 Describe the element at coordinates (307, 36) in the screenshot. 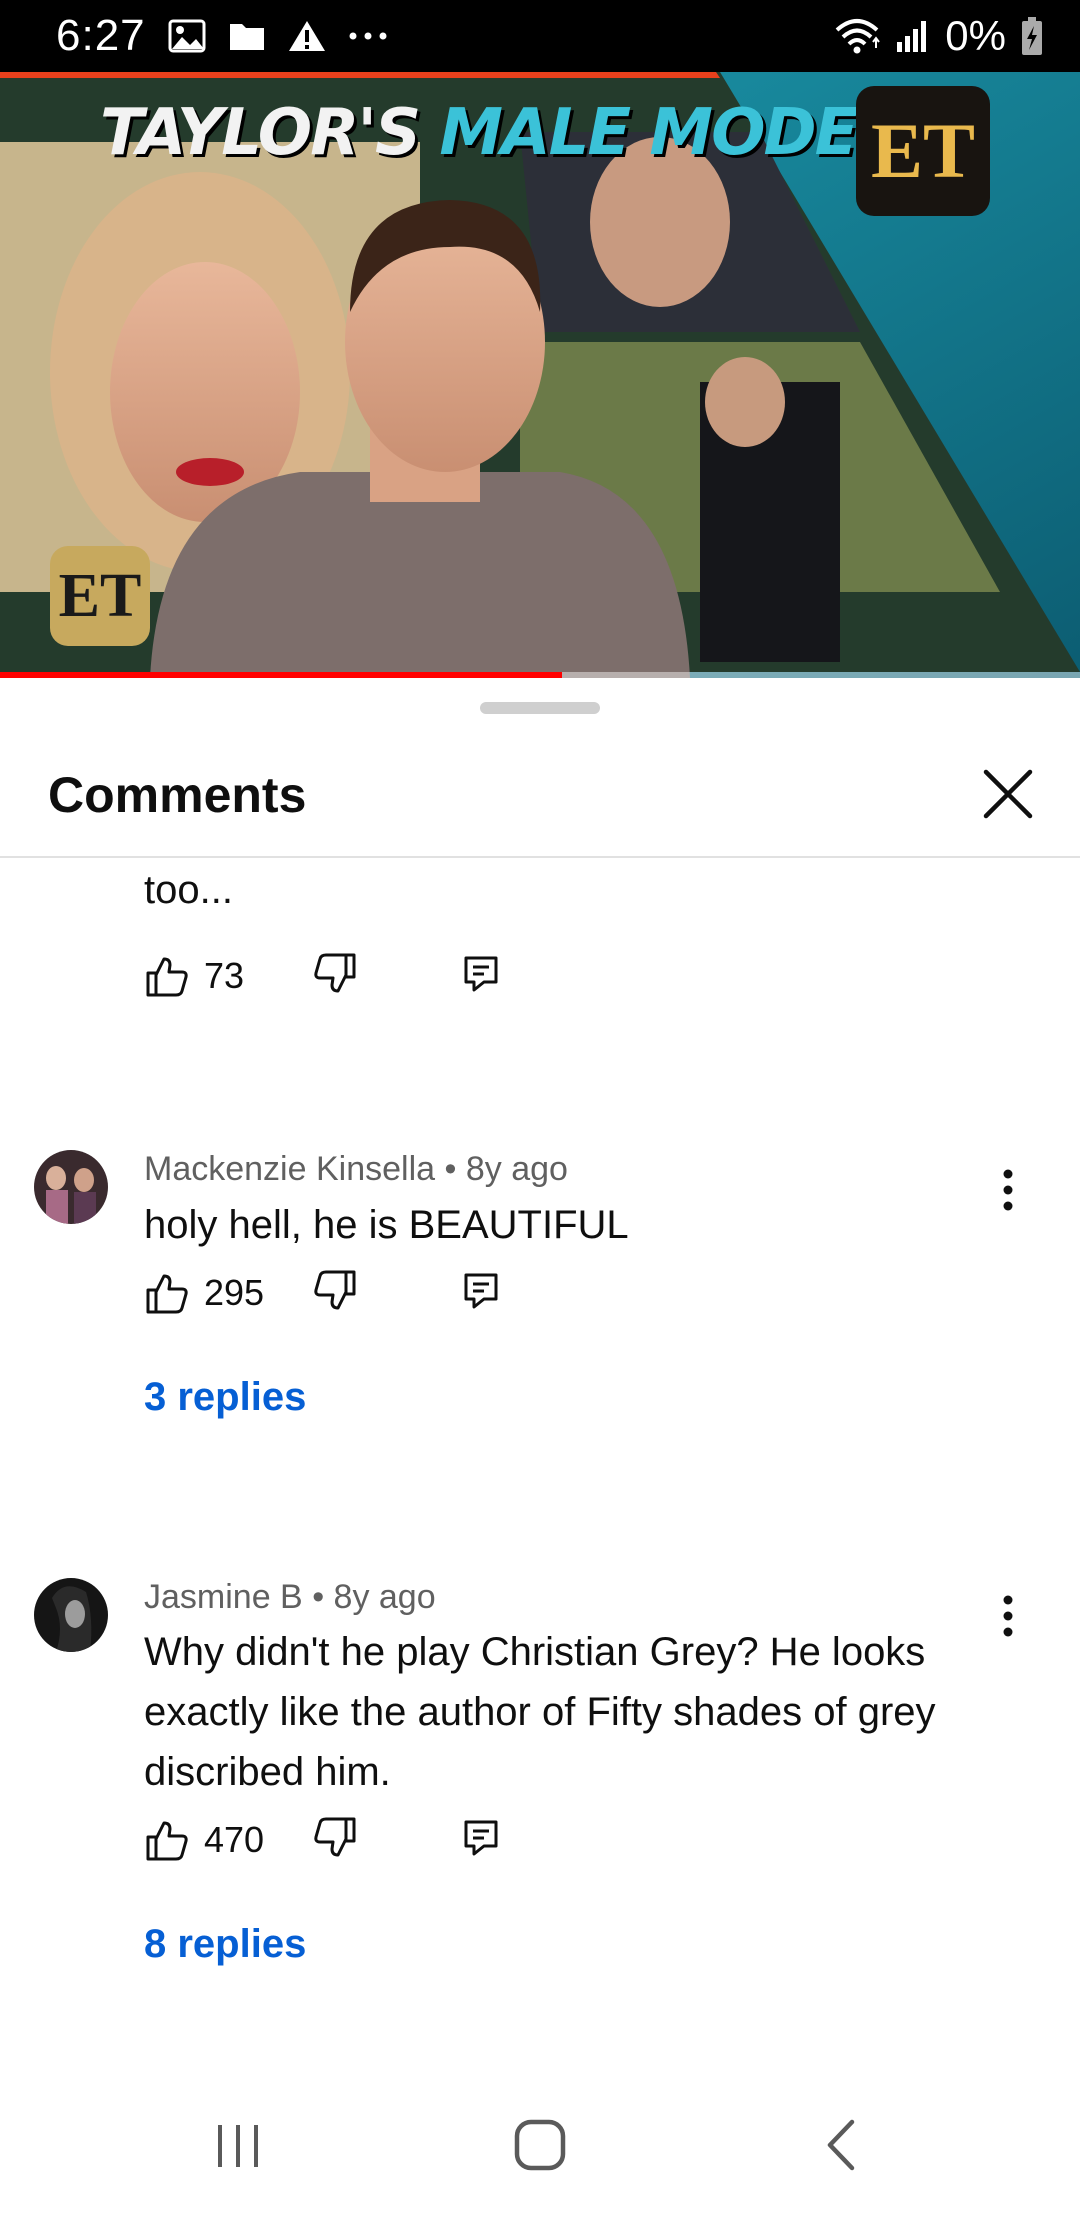

I see `warning-icon` at that location.